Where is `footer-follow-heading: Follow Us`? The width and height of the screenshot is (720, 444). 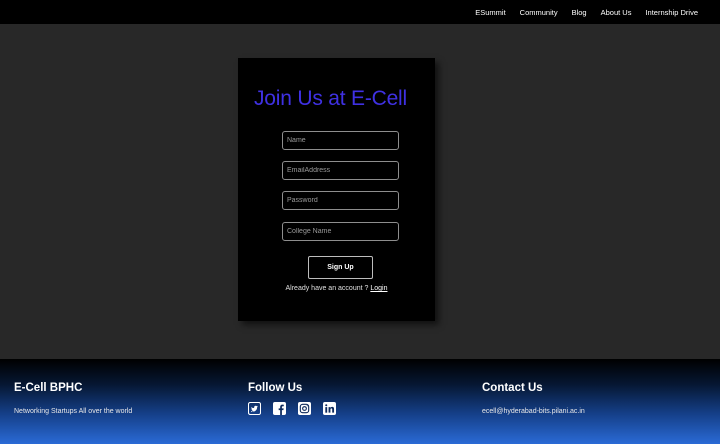 footer-follow-heading: Follow Us is located at coordinates (275, 388).